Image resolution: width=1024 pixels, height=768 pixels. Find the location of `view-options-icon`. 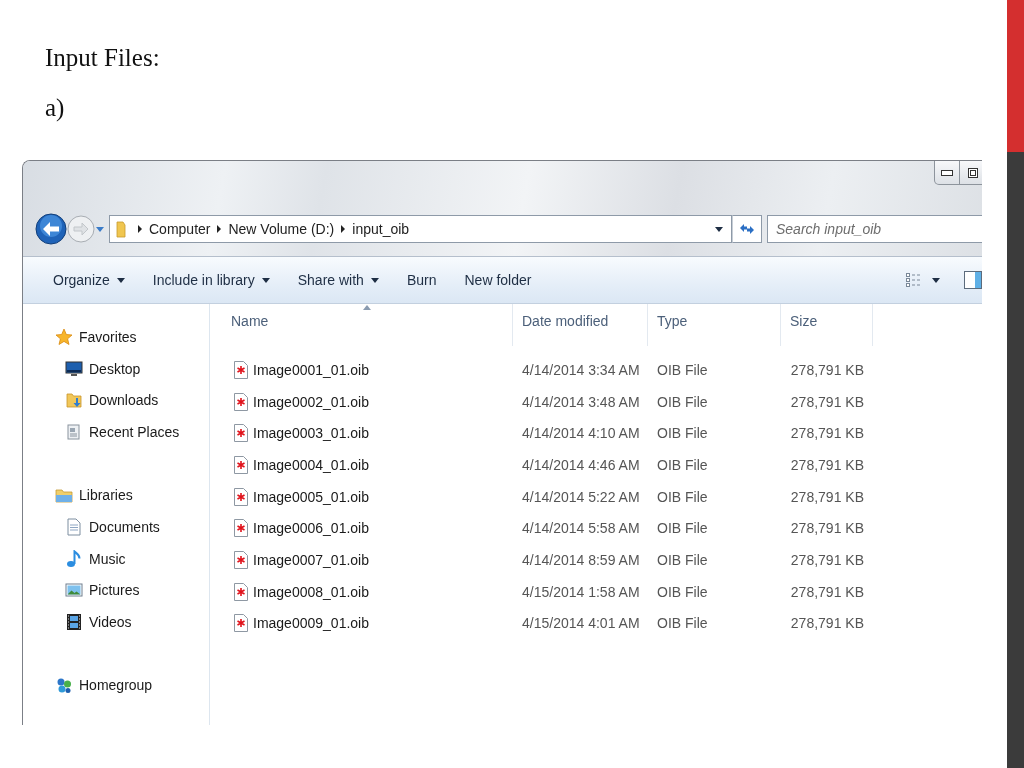

view-options-icon is located at coordinates (914, 280).